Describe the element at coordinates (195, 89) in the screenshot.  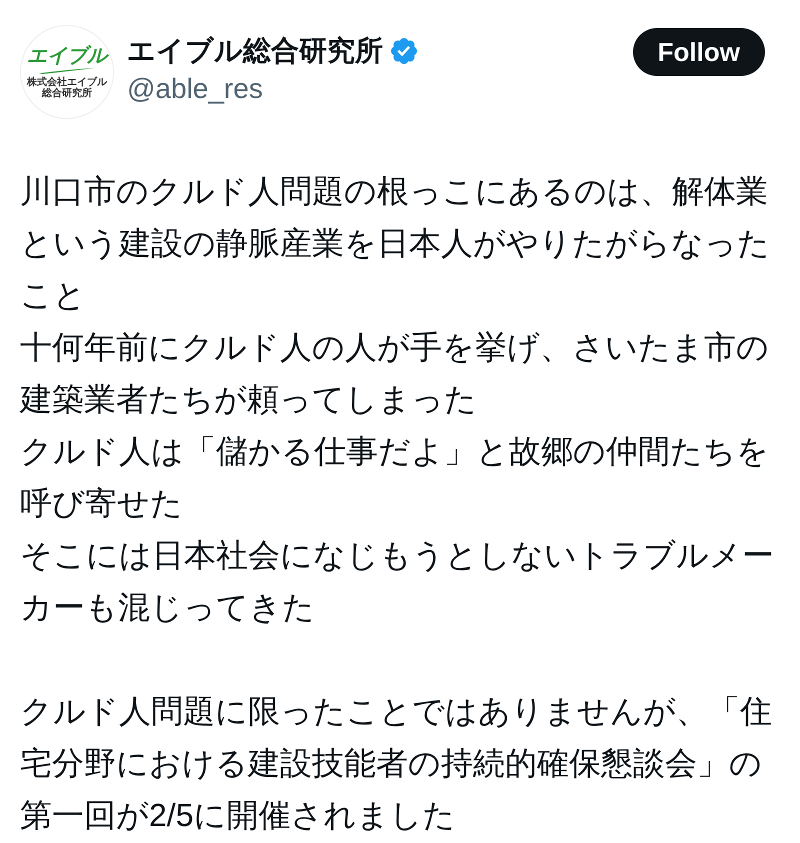
I see `account-handle: @able_res` at that location.